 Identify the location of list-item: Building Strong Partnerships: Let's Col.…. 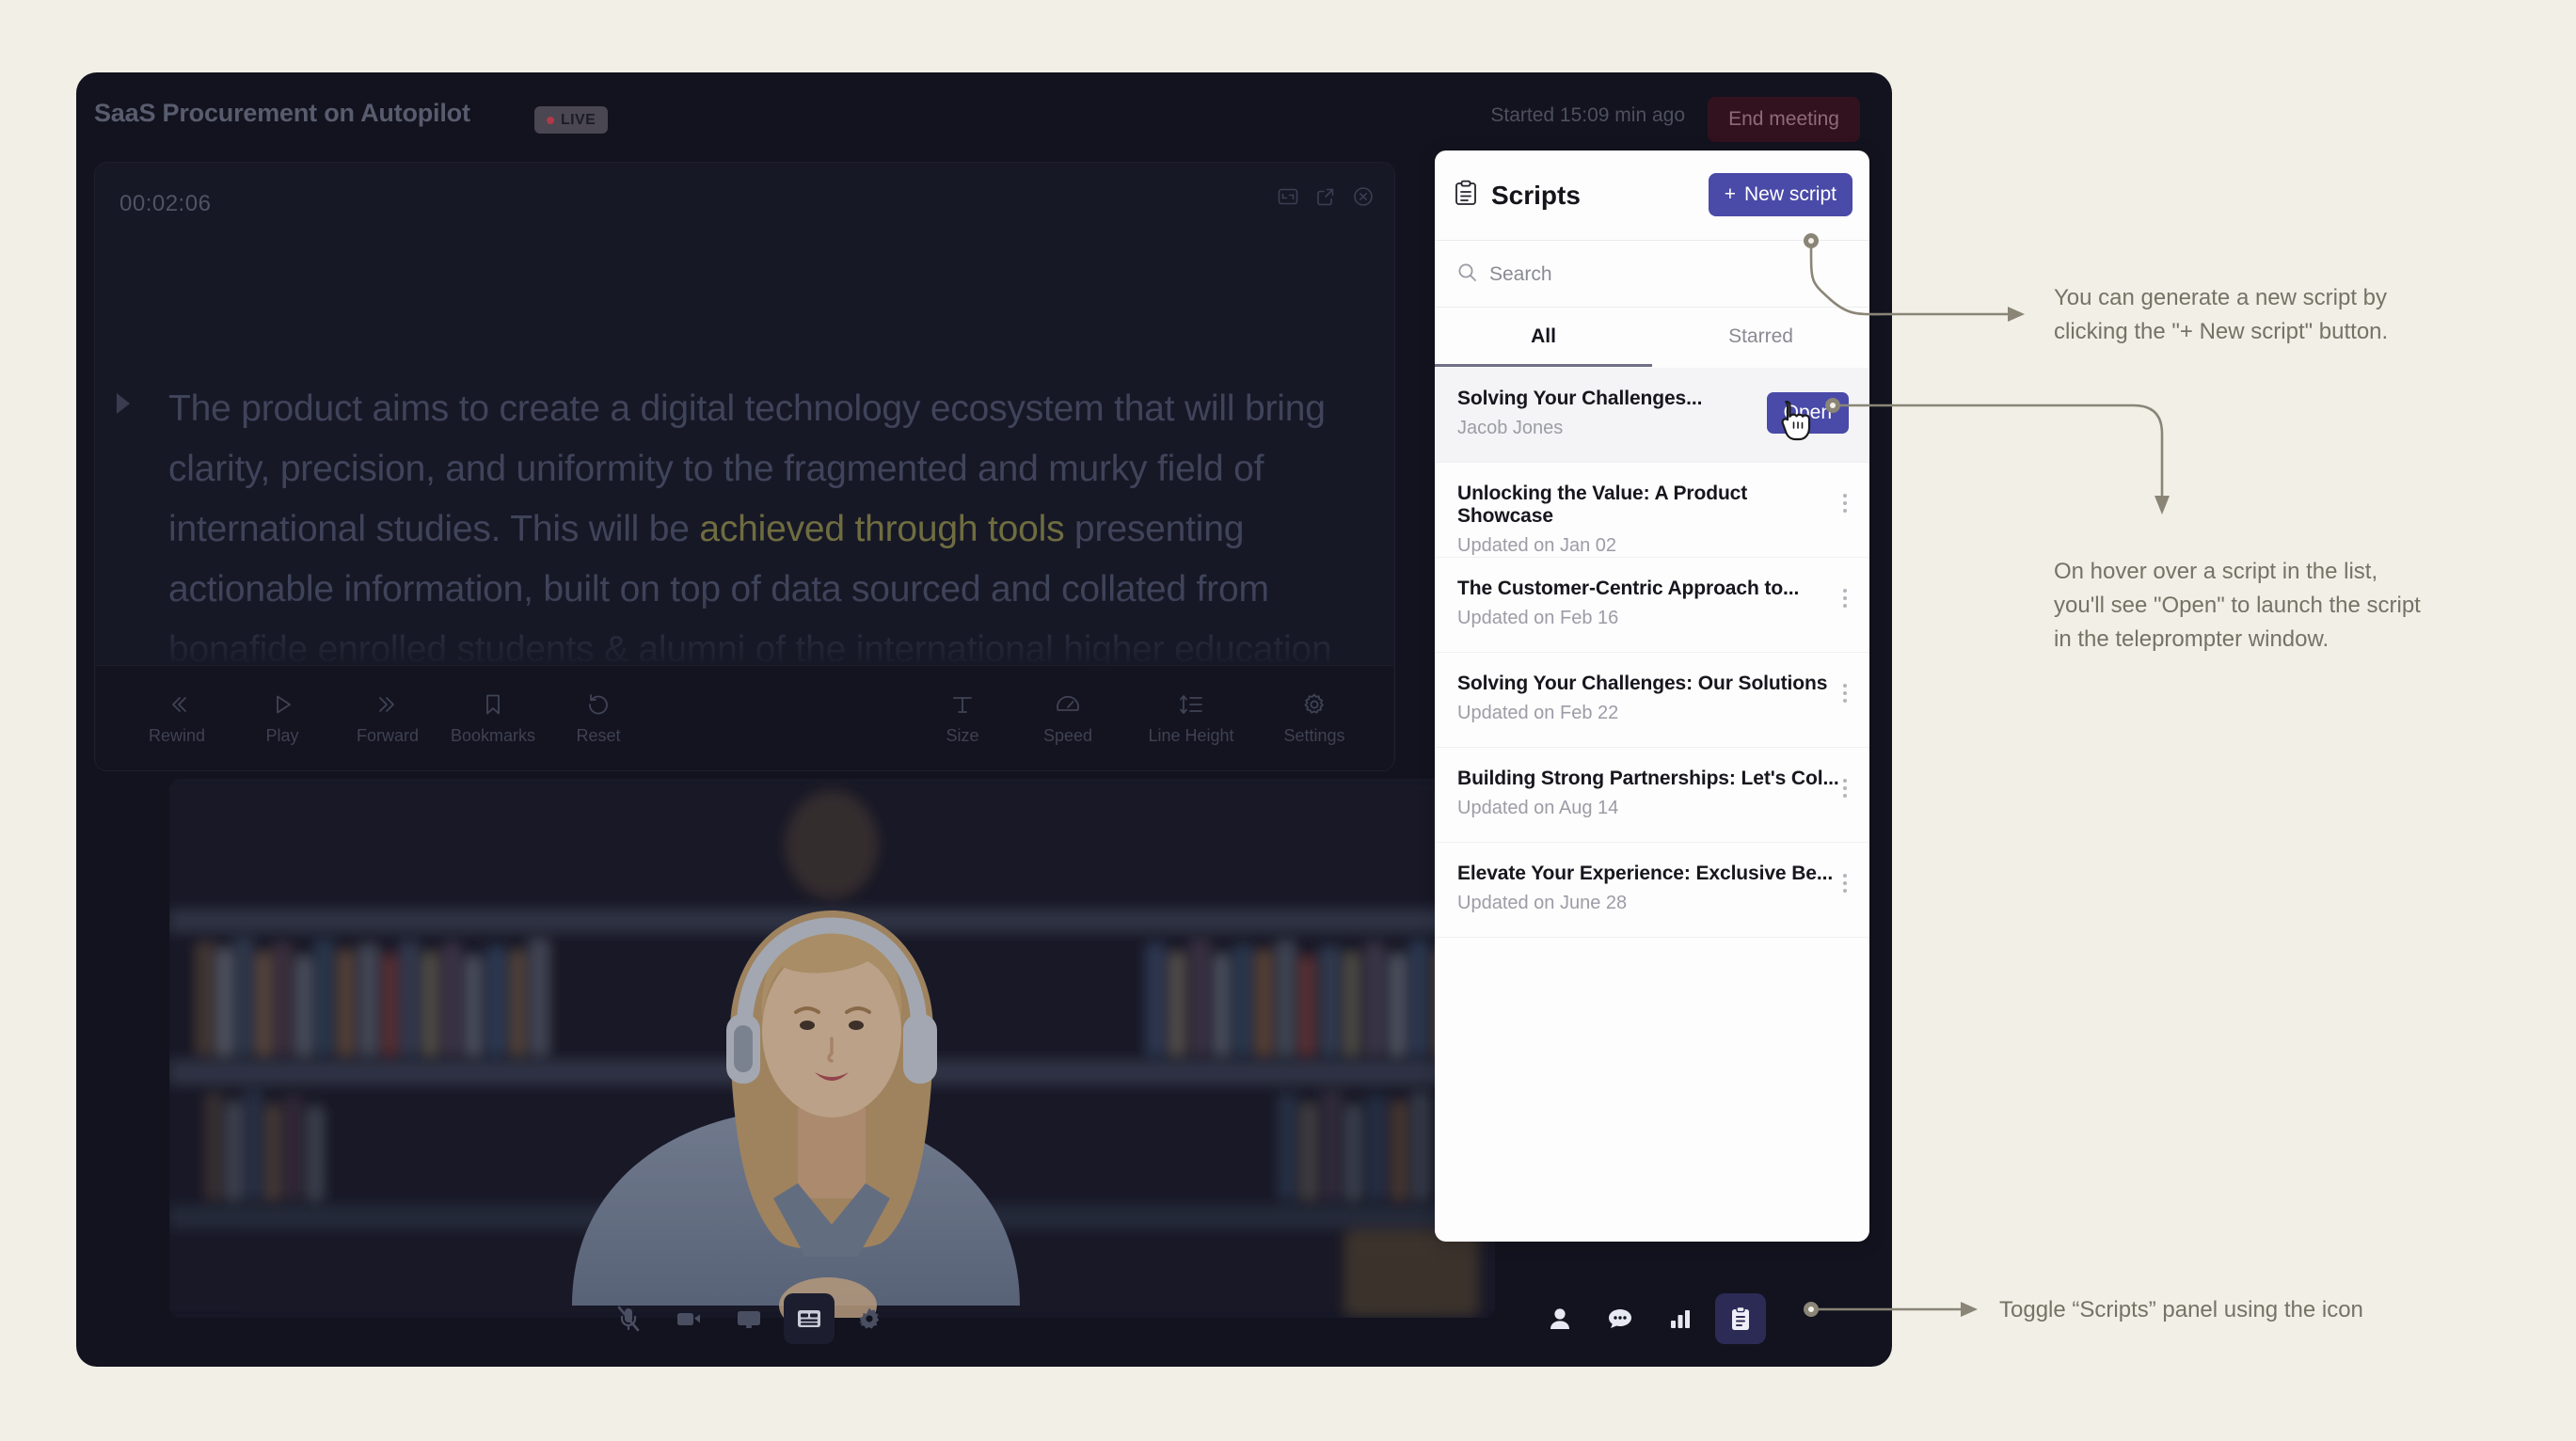
(1652, 795).